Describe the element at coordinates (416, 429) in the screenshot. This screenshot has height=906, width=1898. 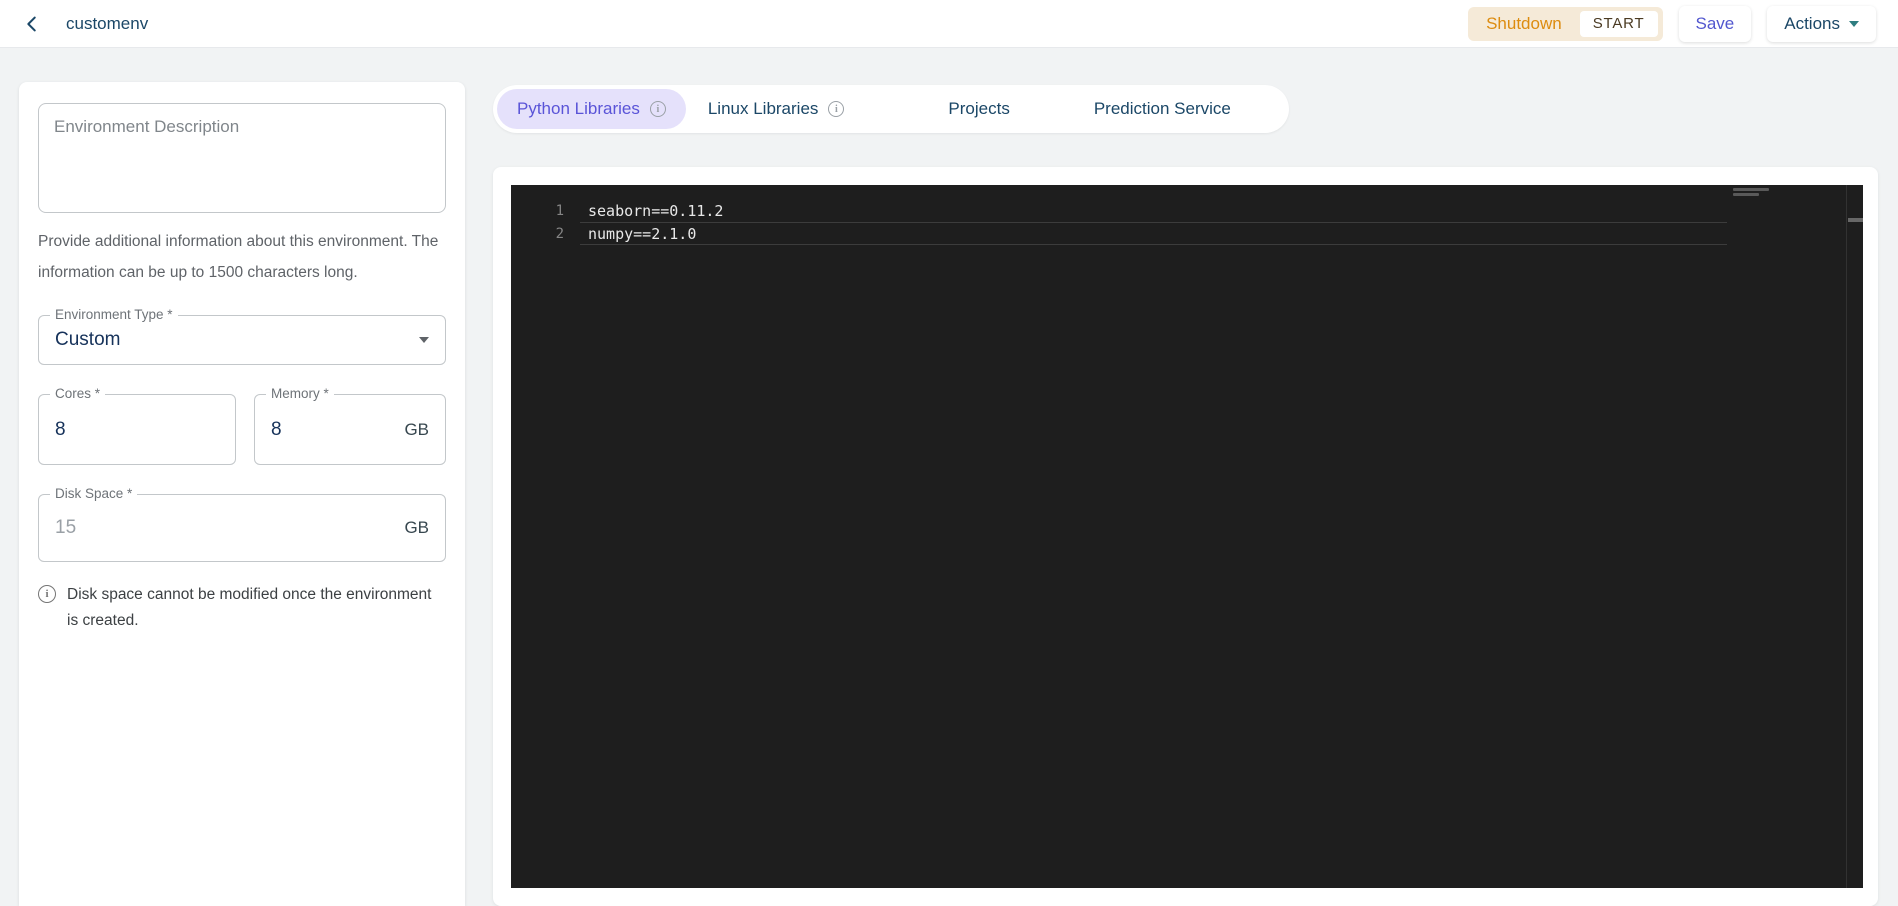
I see `memory-unit-suffix: GB` at that location.